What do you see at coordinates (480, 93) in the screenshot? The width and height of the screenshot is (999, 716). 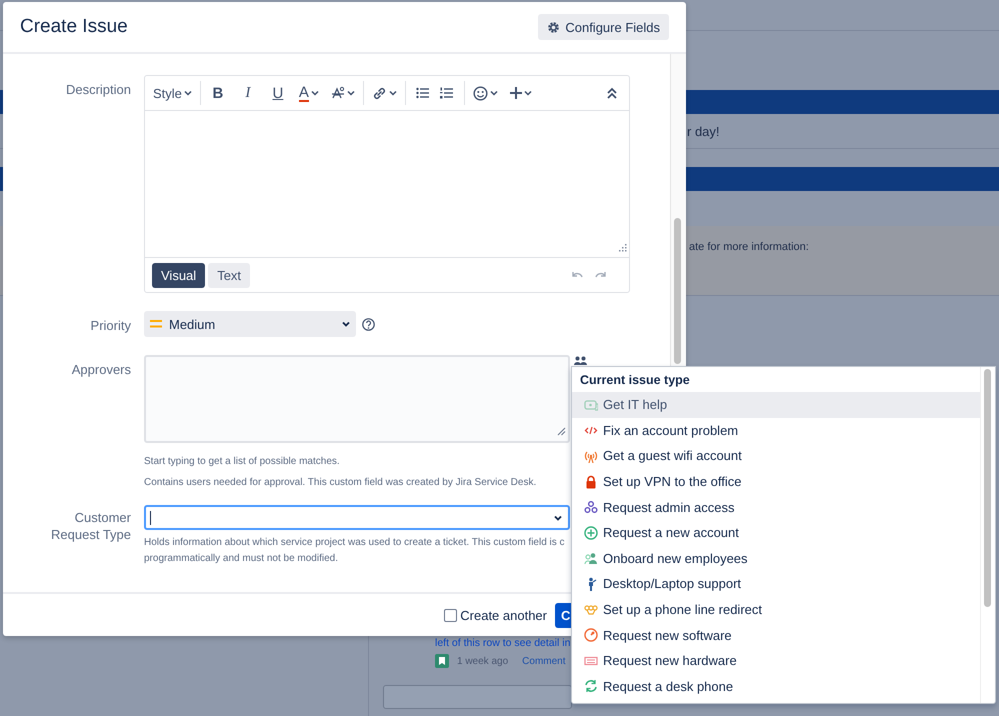 I see `smiley-icon` at bounding box center [480, 93].